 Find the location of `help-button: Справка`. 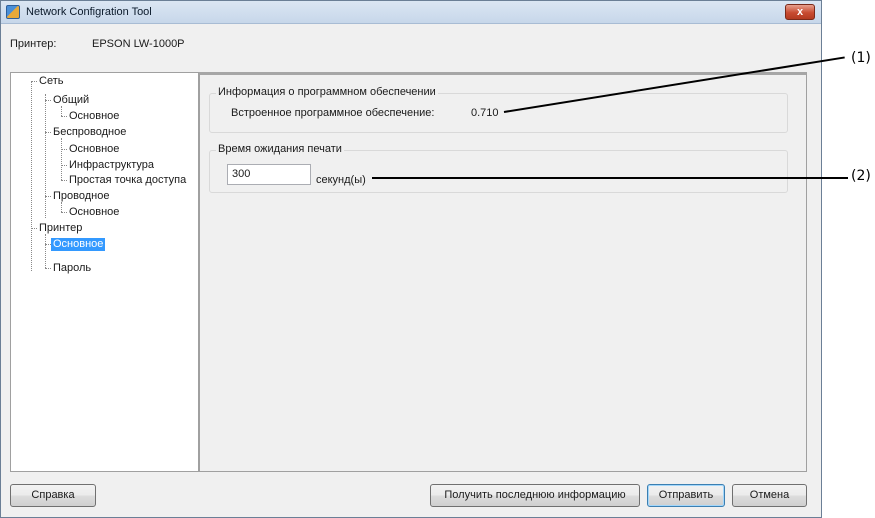

help-button: Справка is located at coordinates (53, 495).